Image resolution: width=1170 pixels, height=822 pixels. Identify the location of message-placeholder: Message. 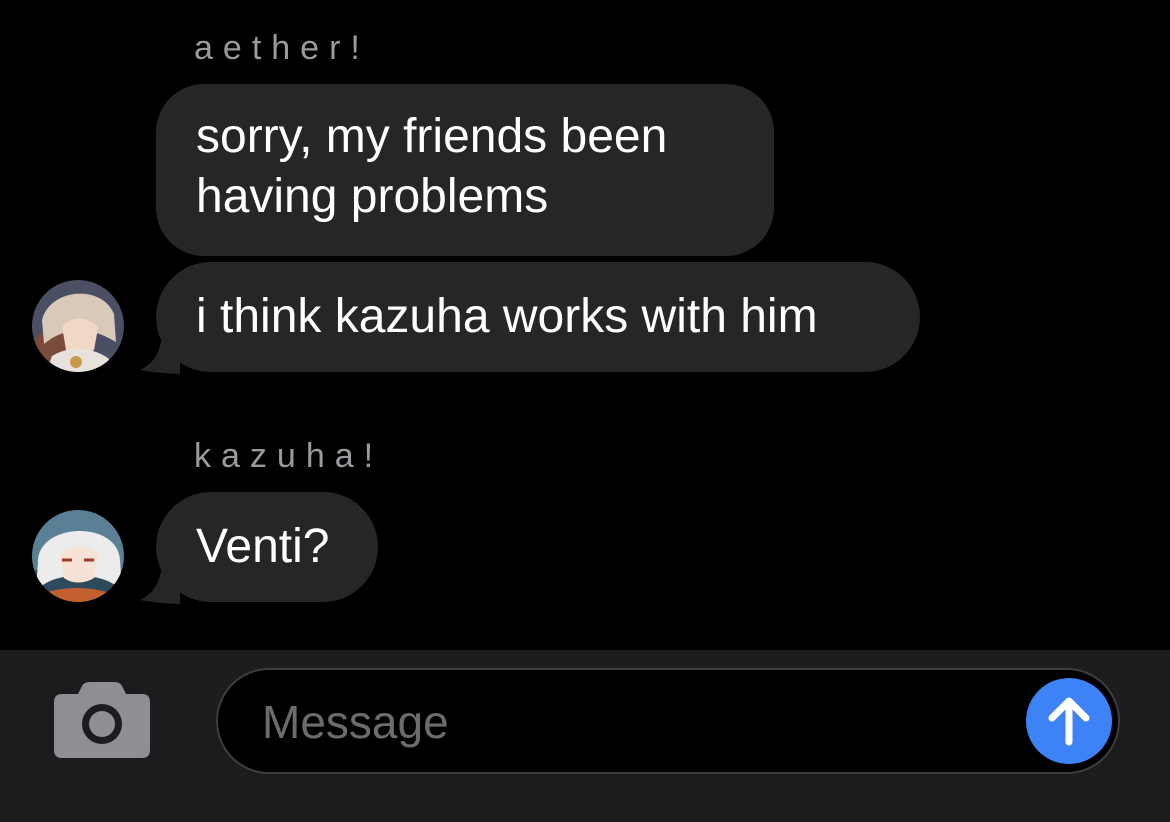
(355, 722).